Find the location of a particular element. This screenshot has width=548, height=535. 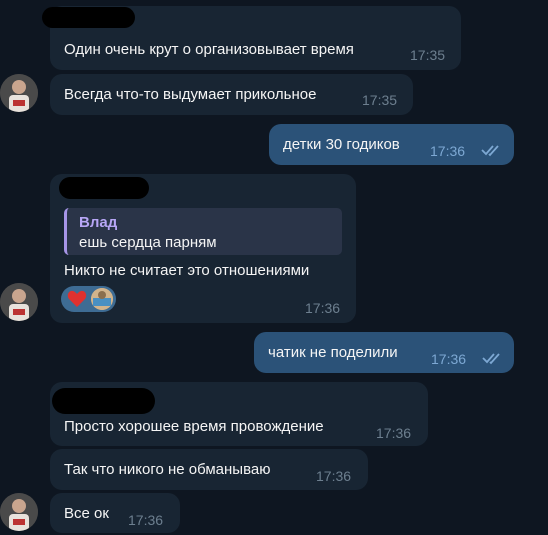

message-bubble: детки 30 годиков 17:36 is located at coordinates (391, 144).